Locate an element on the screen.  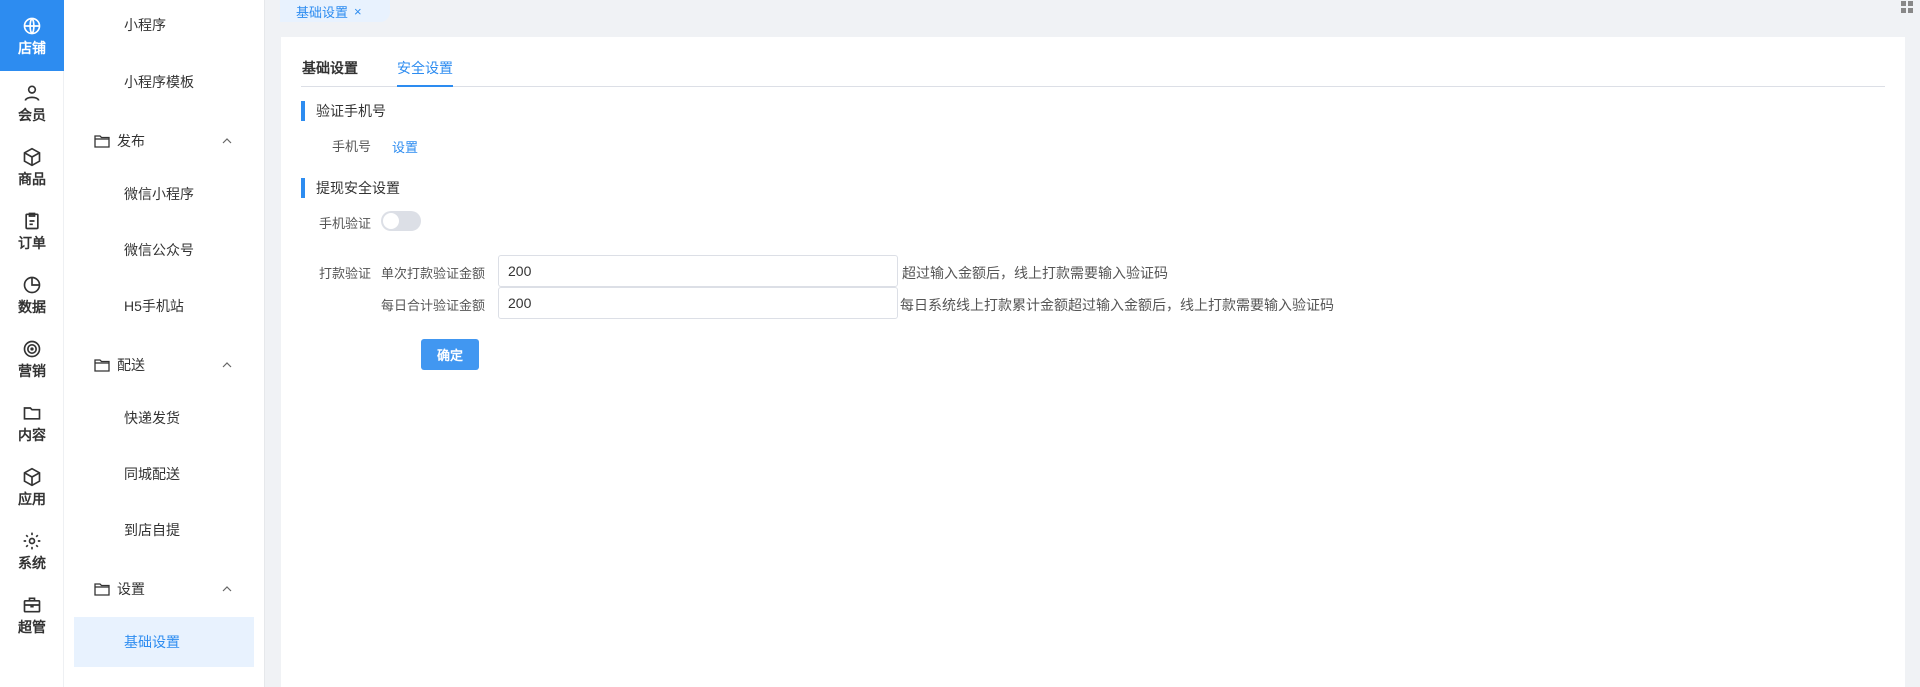
sidebar-group-label: 设置 is located at coordinates (131, 589).